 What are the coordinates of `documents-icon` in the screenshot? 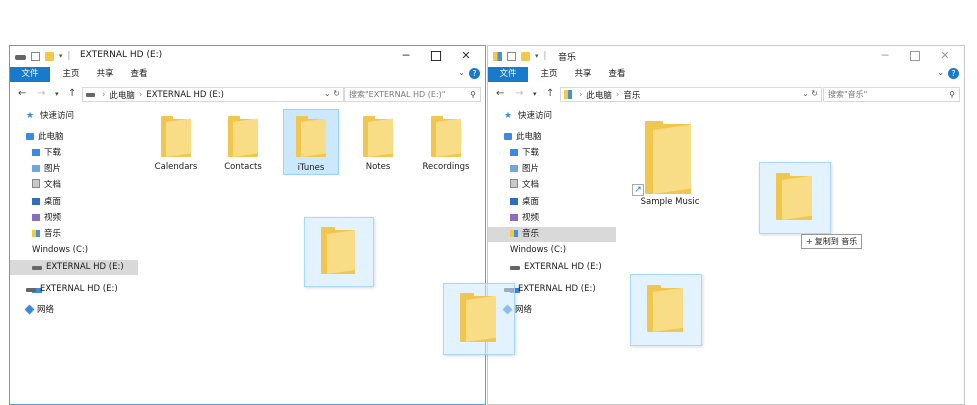 It's located at (514, 183).